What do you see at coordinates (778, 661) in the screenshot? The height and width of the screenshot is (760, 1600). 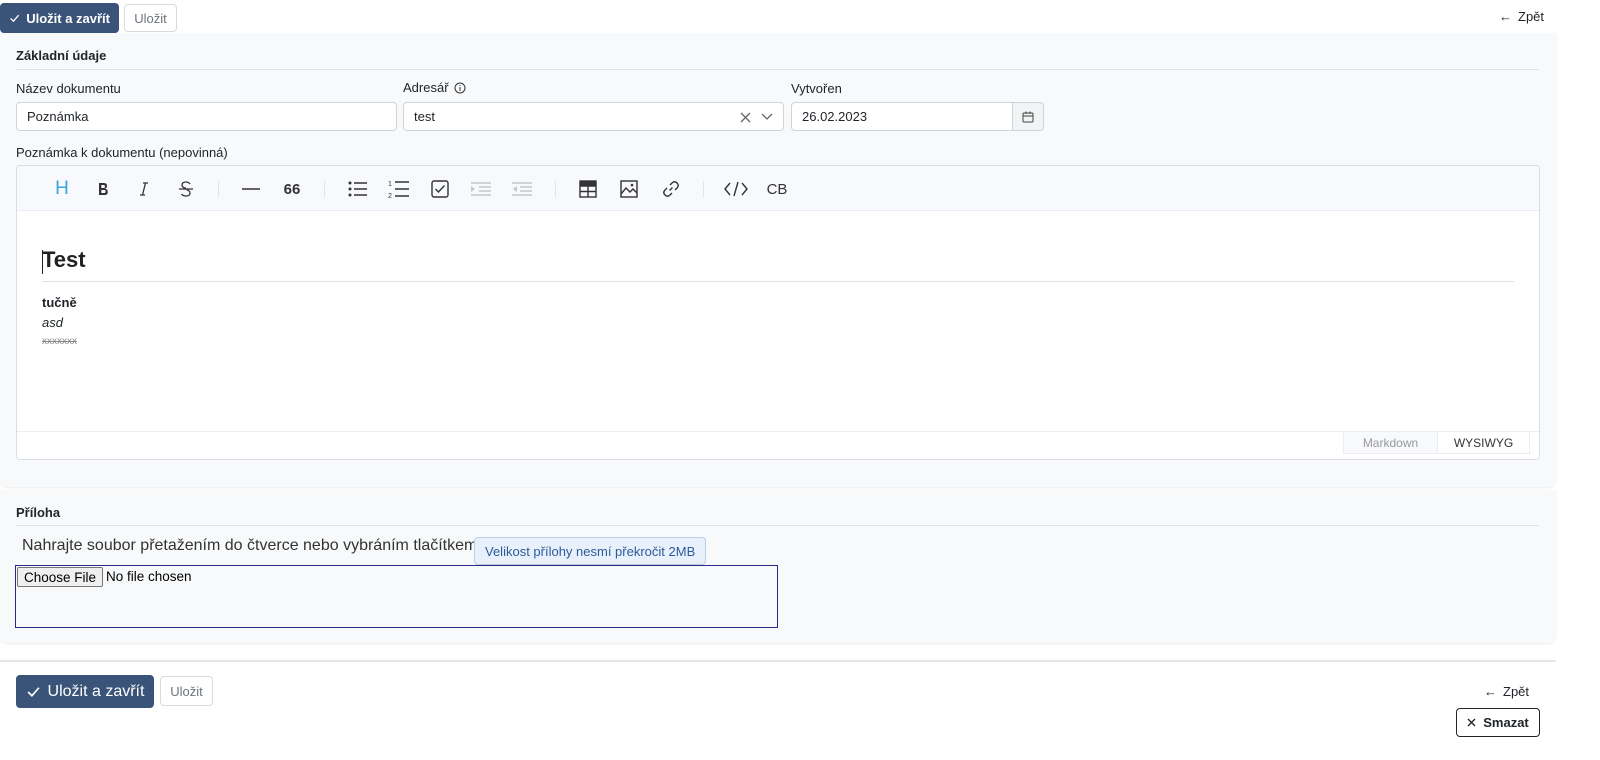 I see `bottom-divider` at bounding box center [778, 661].